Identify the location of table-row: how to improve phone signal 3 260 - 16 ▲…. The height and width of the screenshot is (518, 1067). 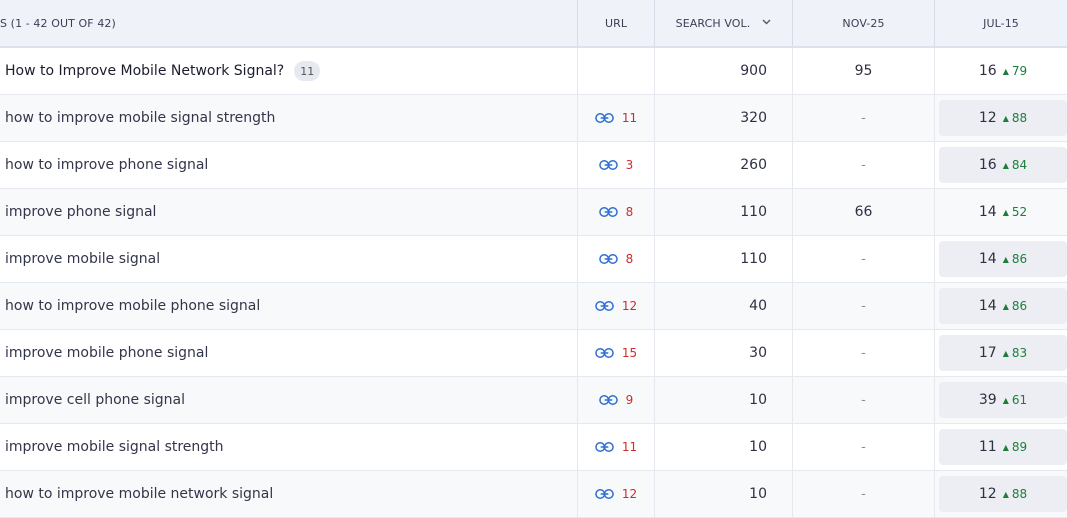
(533, 165).